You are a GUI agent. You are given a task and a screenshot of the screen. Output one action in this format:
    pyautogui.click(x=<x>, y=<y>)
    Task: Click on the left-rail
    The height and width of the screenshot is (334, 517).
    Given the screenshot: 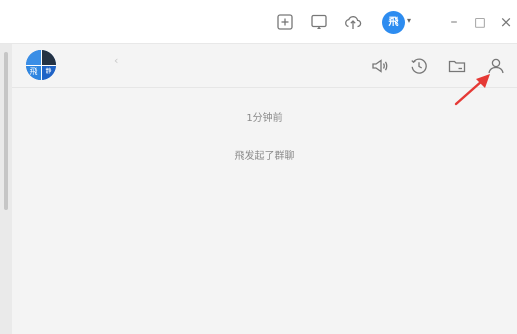 What is the action you would take?
    pyautogui.click(x=6, y=189)
    